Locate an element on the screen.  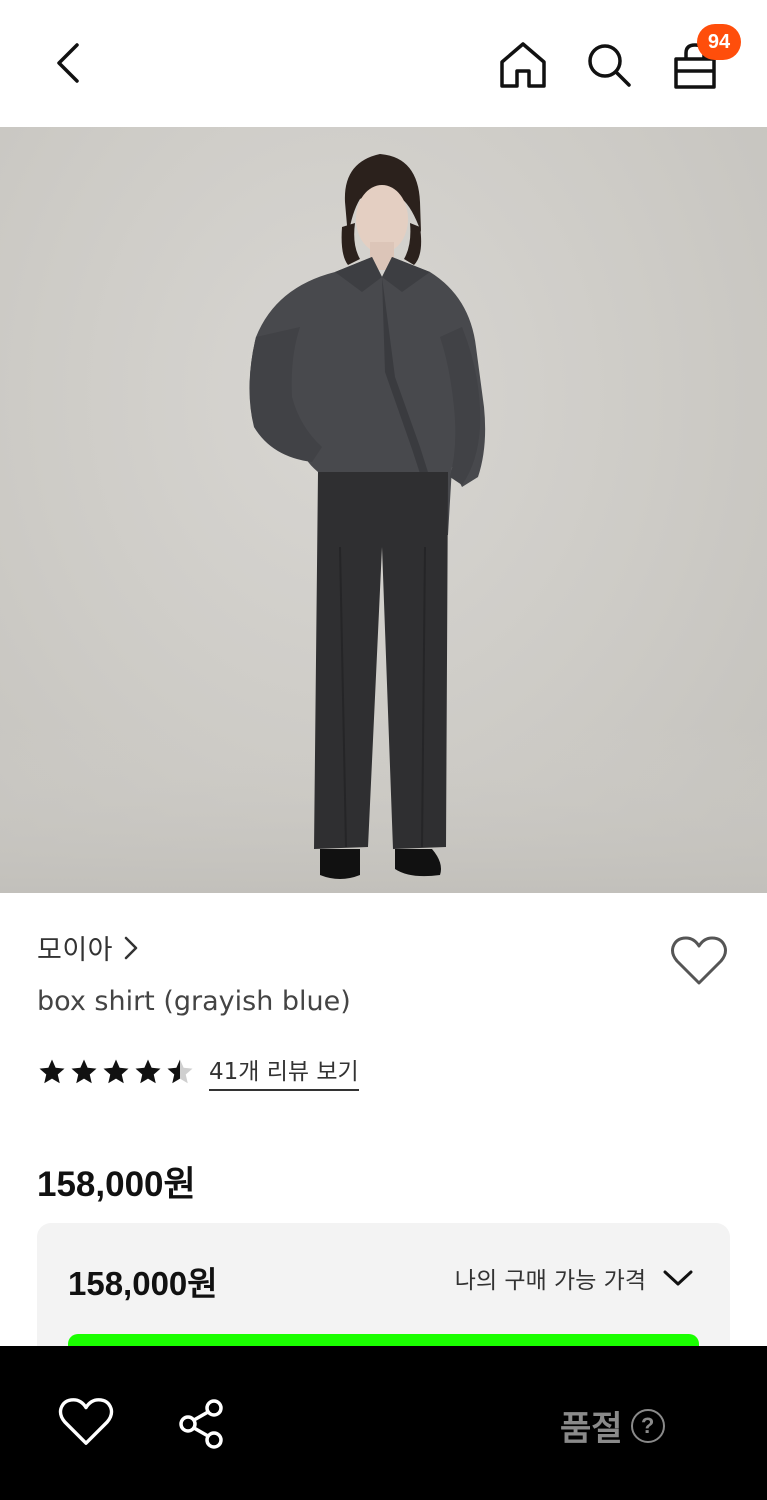
cart-count-badge: 94 is located at coordinates (719, 42).